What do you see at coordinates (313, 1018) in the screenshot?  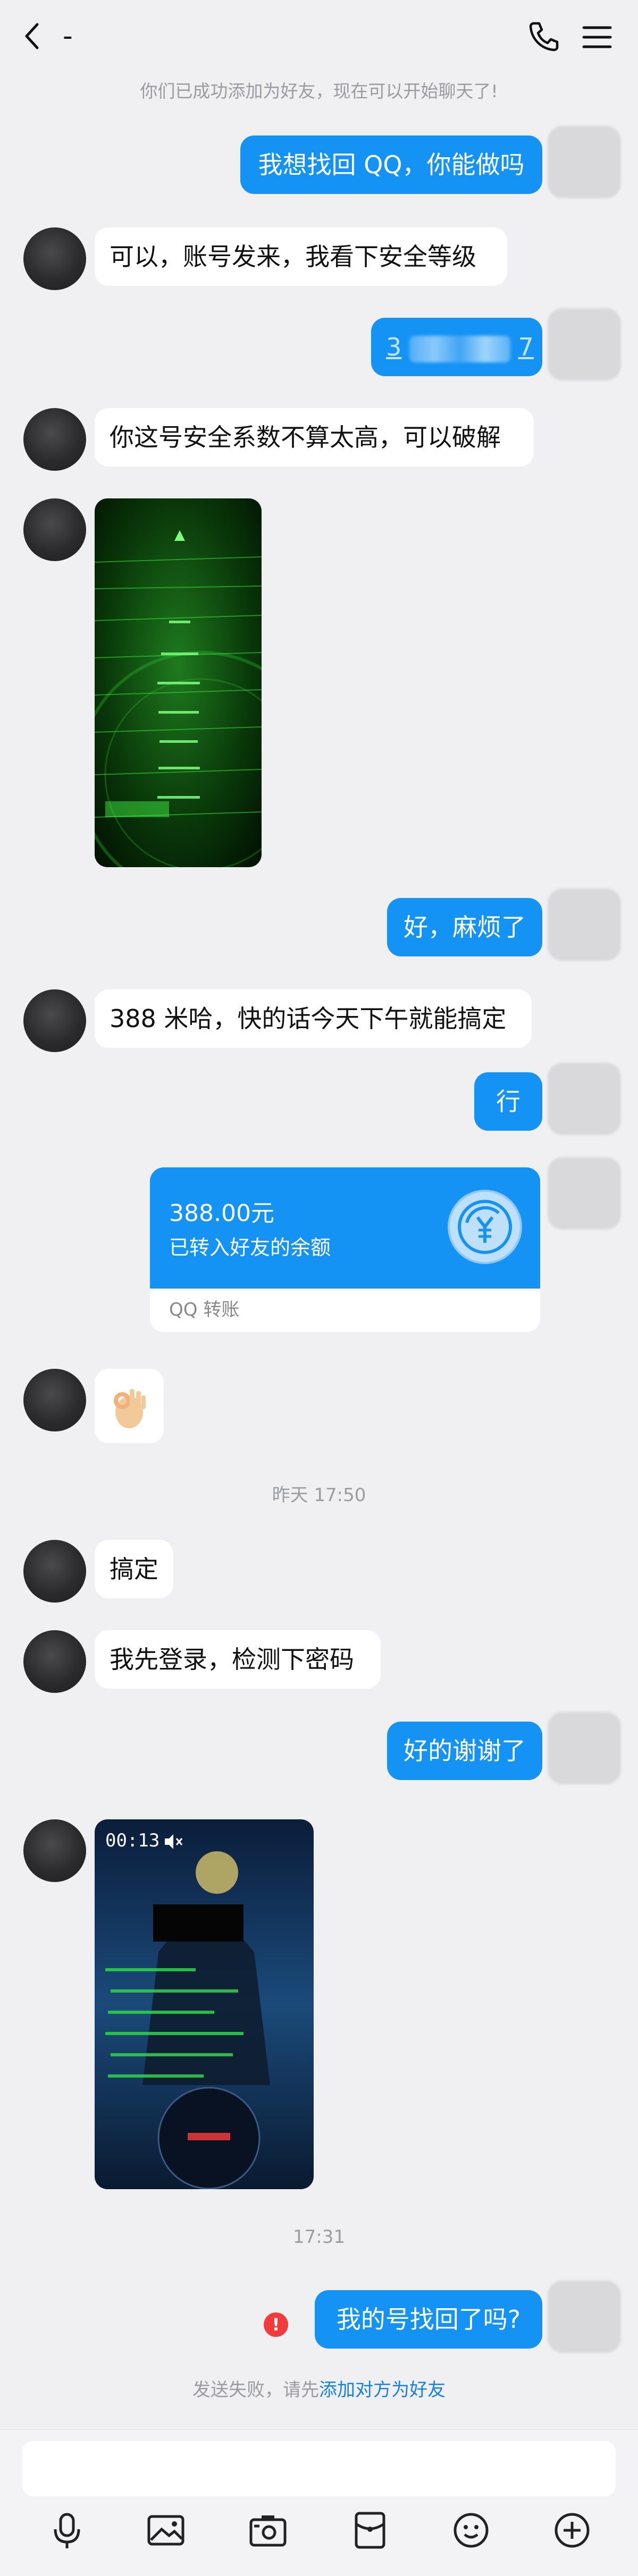 I see `message-bubble-received: 388 米哈，快的话今天下午就能搞定` at bounding box center [313, 1018].